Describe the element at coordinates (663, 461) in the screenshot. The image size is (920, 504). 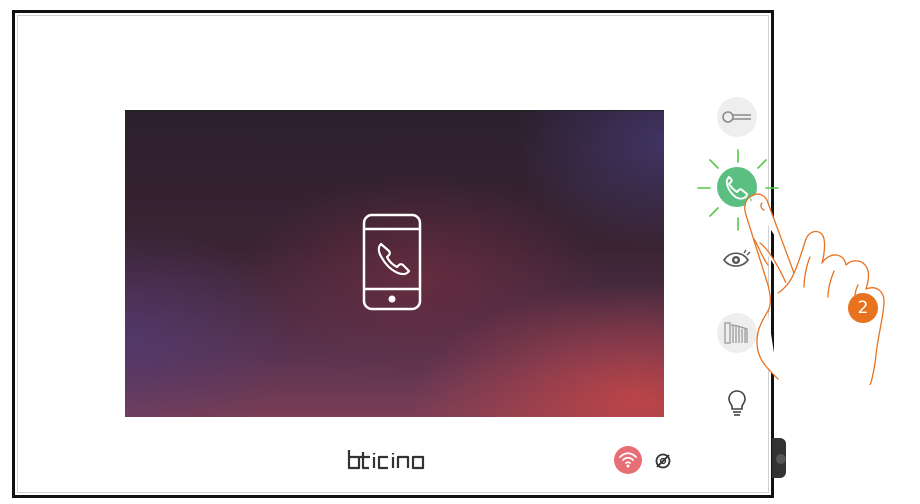
I see `muted-icon` at that location.